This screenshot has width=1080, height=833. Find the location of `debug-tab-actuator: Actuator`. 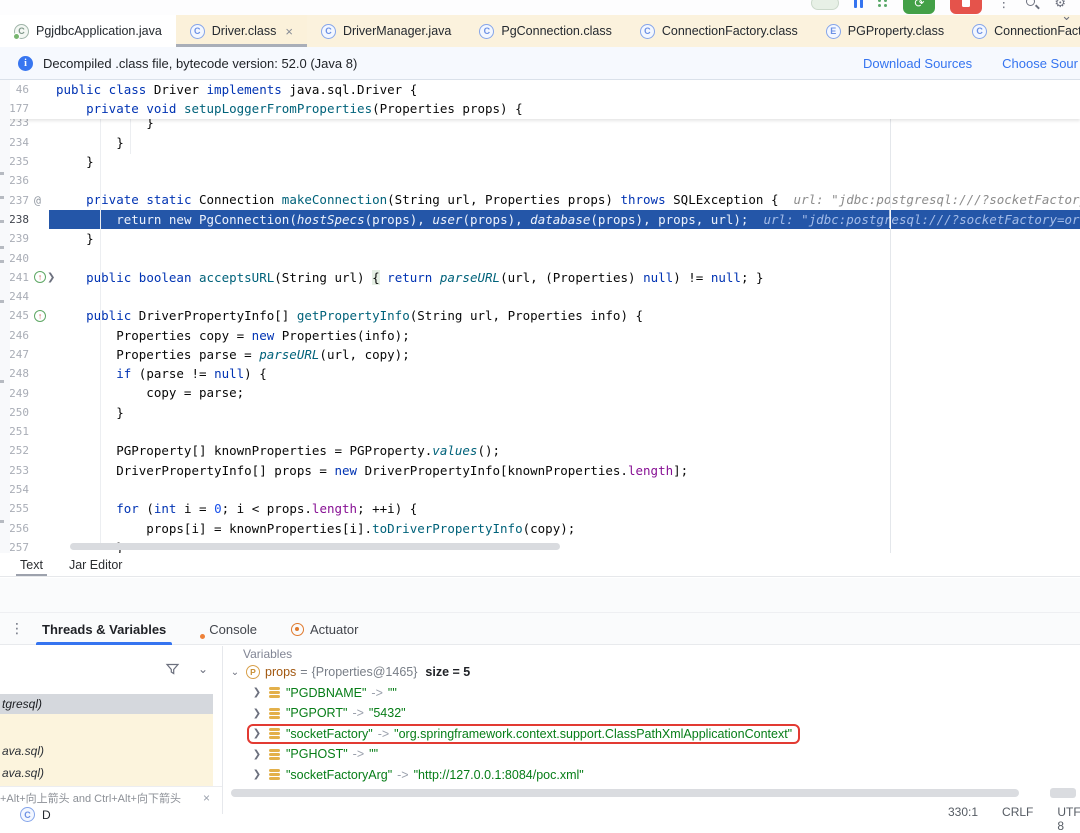

debug-tab-actuator: Actuator is located at coordinates (324, 629).